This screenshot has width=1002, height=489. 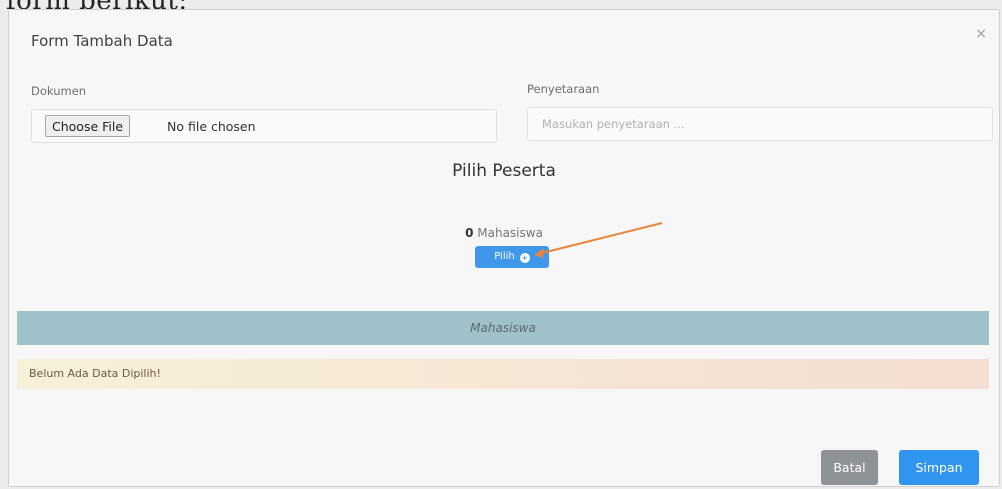 I want to click on empty-alert: Belum Ada Data Dipilih!, so click(x=503, y=374).